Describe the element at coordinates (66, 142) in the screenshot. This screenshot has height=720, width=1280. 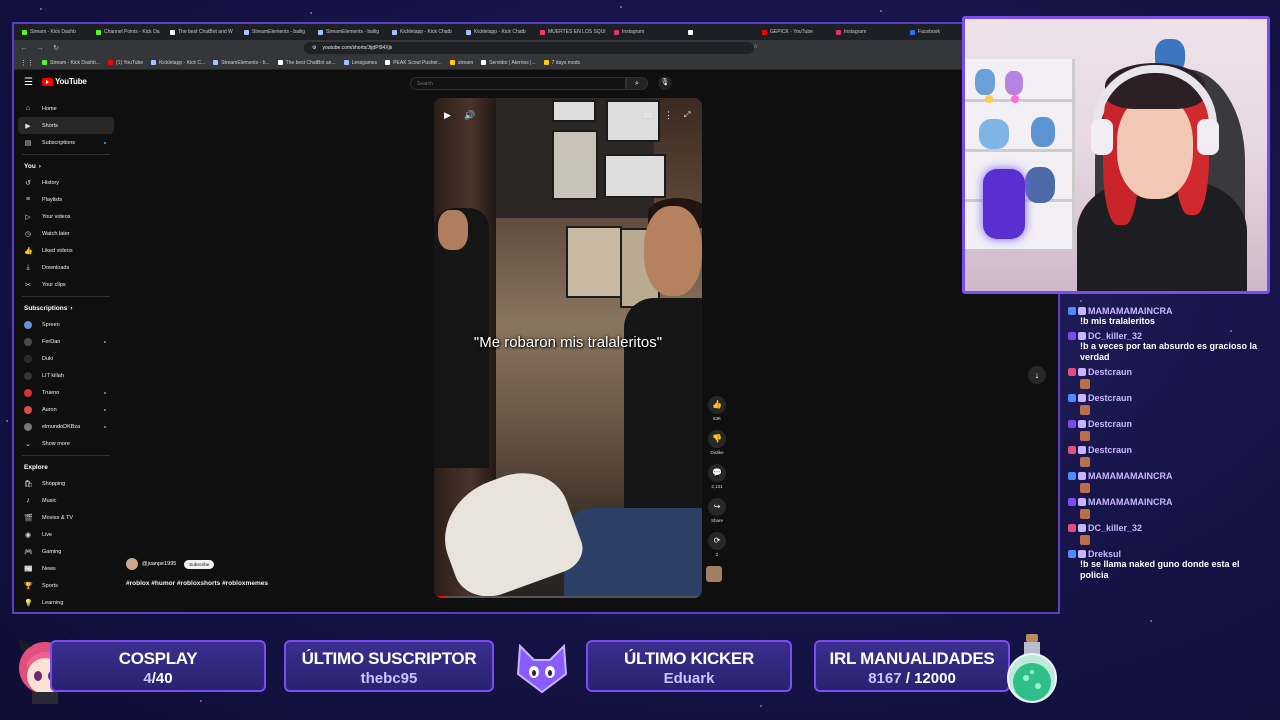
I see `sidebar-item-subscriptions: ▤ Subscriptions` at that location.